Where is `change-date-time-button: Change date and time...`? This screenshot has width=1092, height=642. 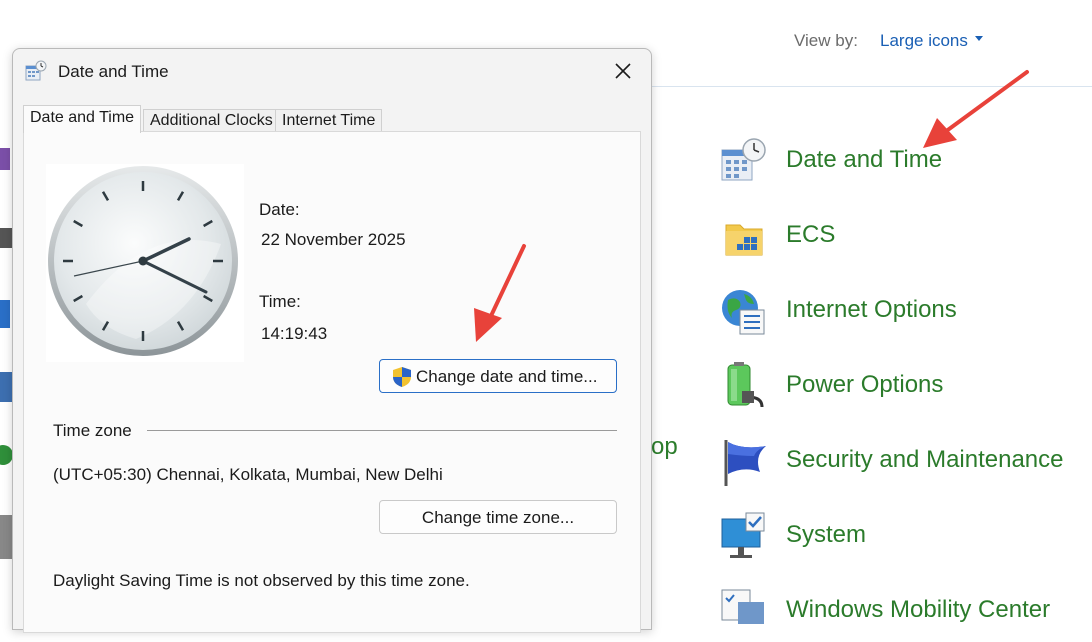 change-date-time-button: Change date and time... is located at coordinates (498, 376).